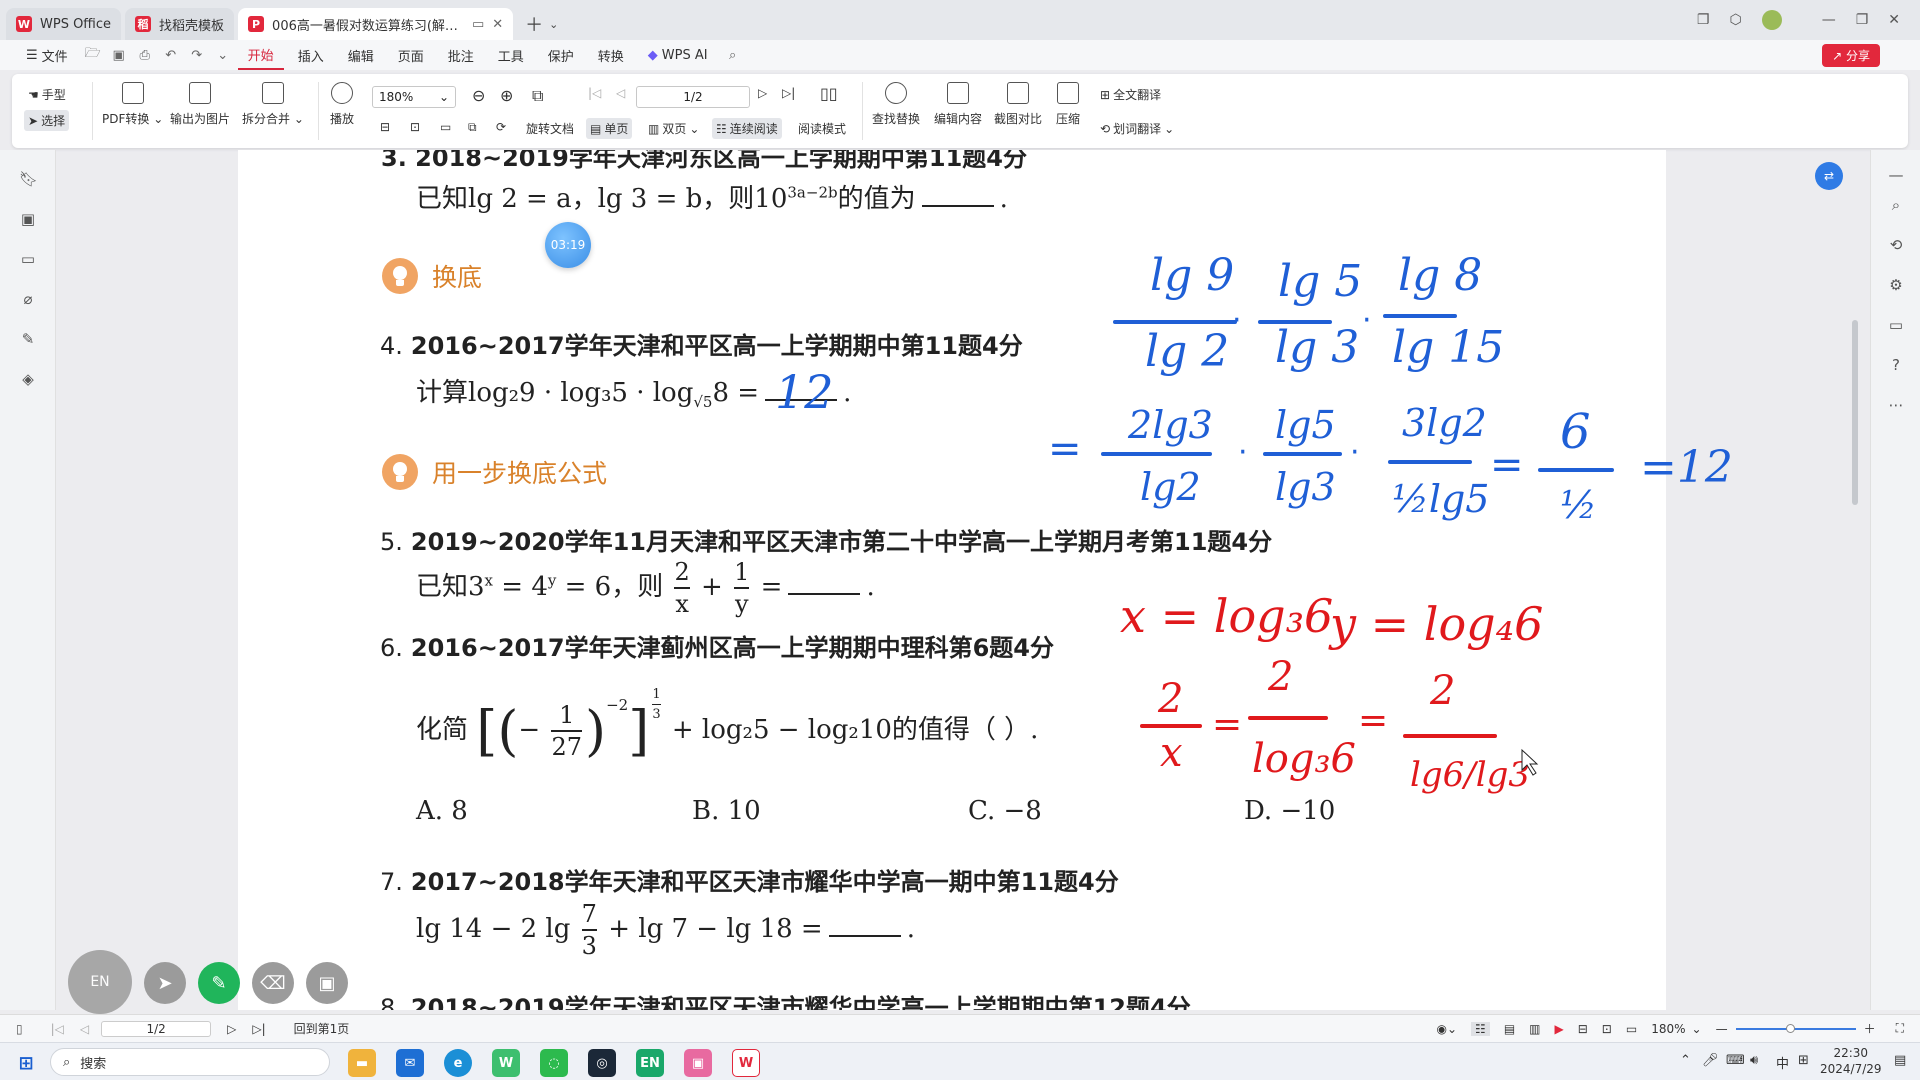 This screenshot has height=1080, width=1920. Describe the element at coordinates (1894, 20) in the screenshot. I see `close-window-icon: ✕` at that location.